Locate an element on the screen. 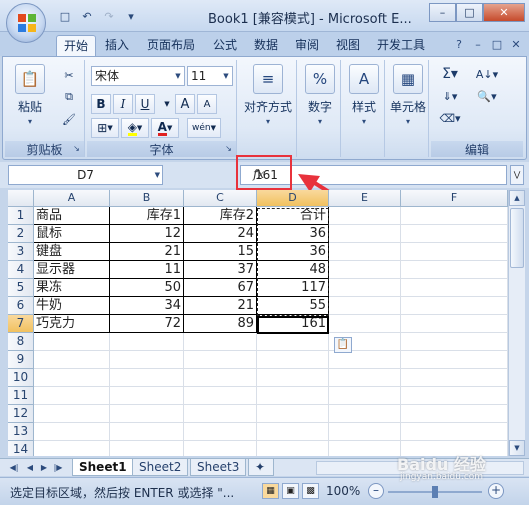 The image size is (529, 505). row-header: 14 is located at coordinates (21, 448).